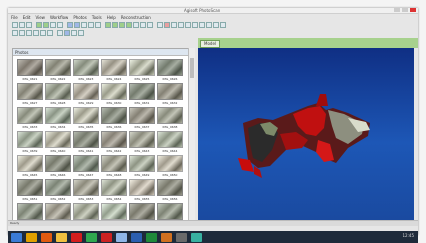  I want to click on photo-thumbnail: IMG_9644, so click(170, 142).